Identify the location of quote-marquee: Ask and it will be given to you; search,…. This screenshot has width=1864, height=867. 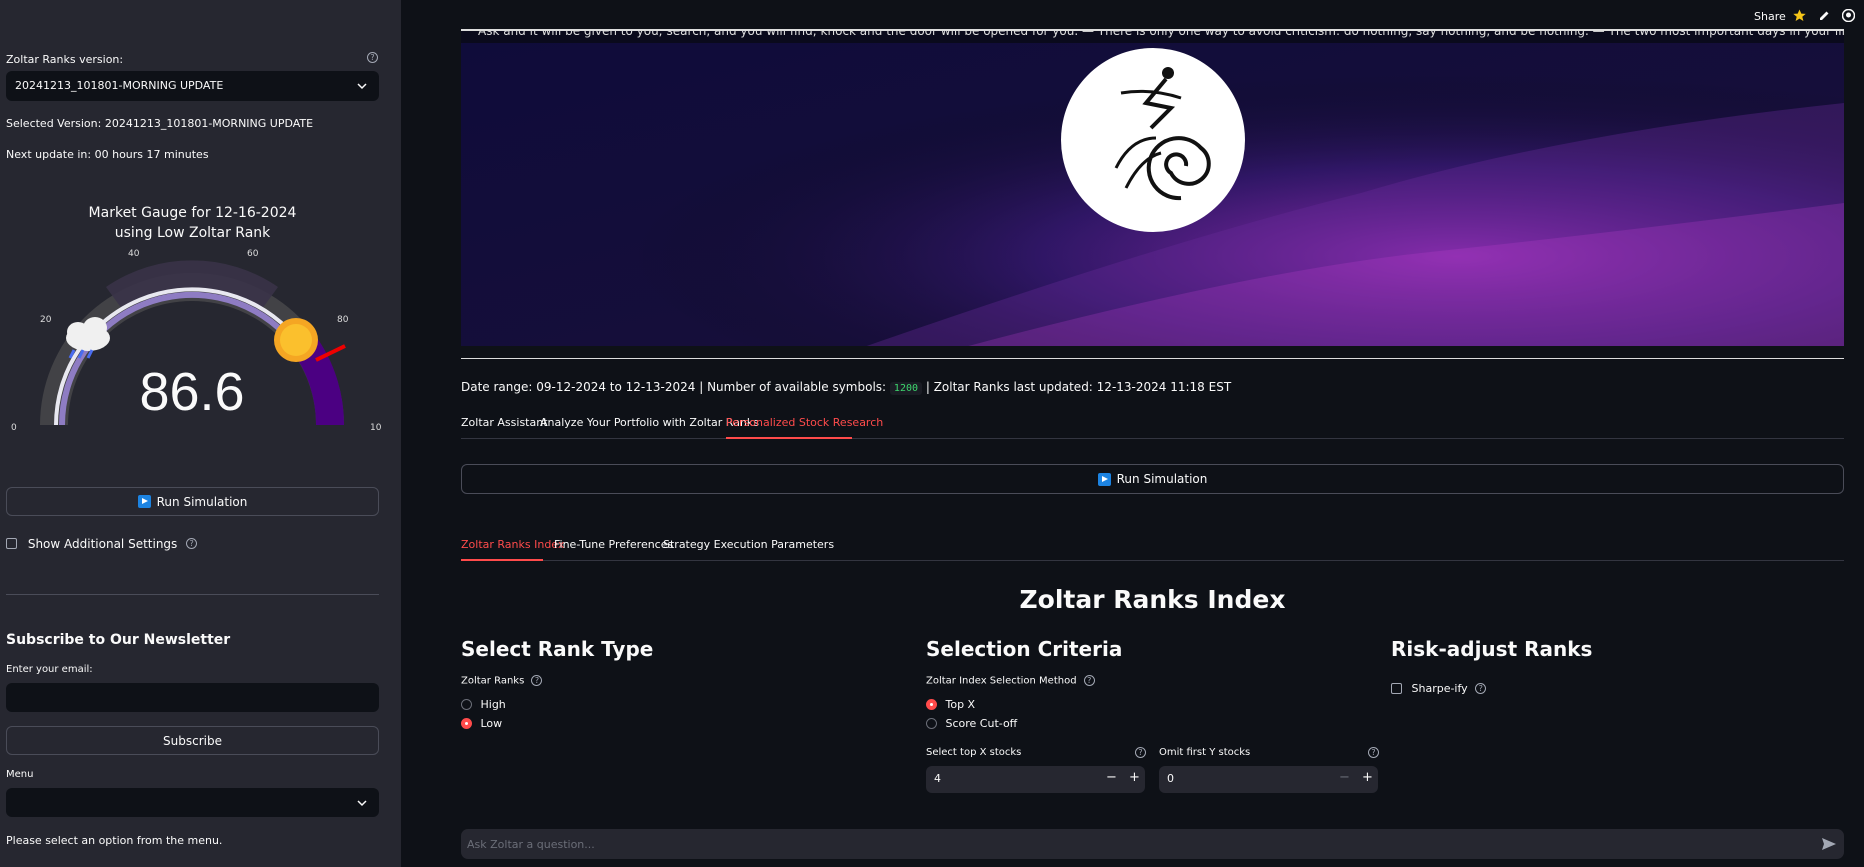
(1161, 33).